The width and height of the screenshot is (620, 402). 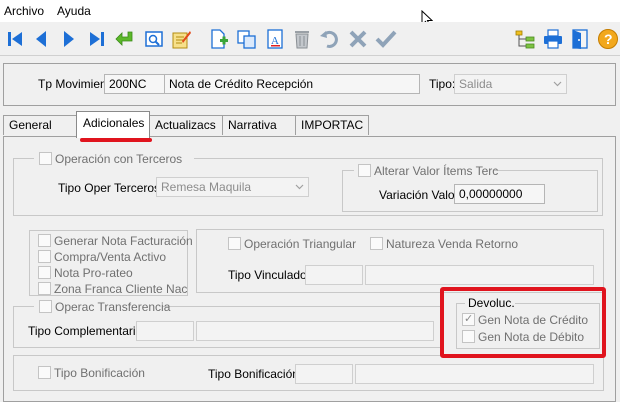 What do you see at coordinates (581, 39) in the screenshot?
I see `exit-door-icon` at bounding box center [581, 39].